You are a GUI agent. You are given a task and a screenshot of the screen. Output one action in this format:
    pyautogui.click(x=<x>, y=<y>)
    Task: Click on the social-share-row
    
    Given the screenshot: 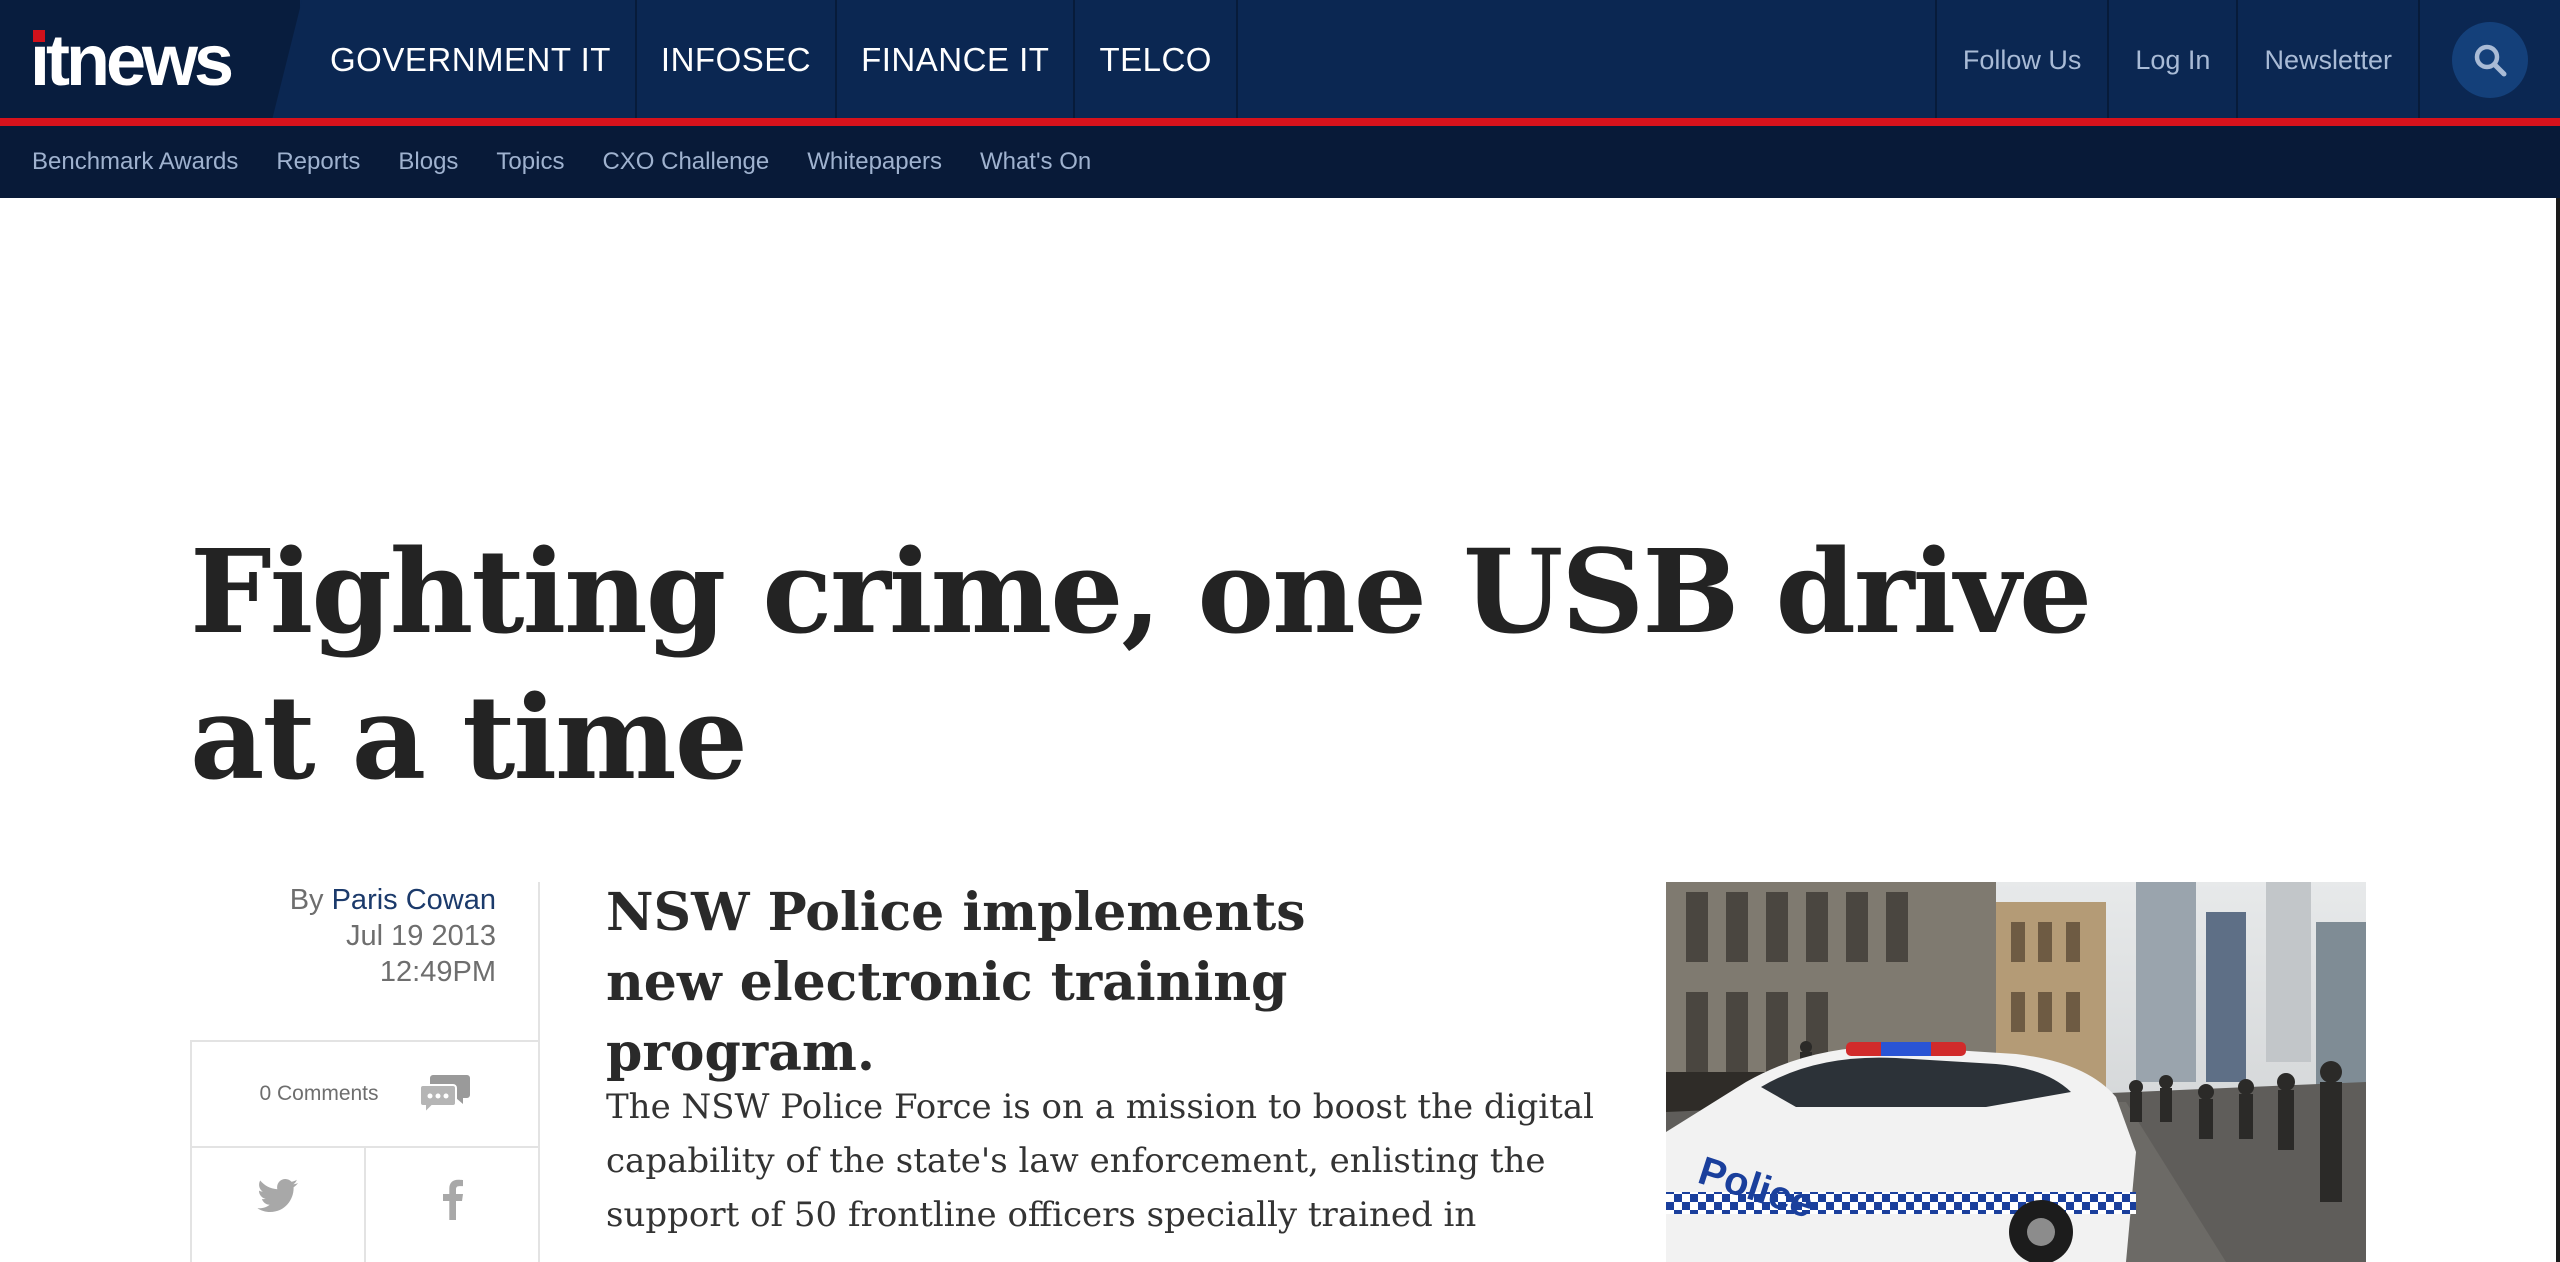 What is the action you would take?
    pyautogui.click(x=365, y=1205)
    